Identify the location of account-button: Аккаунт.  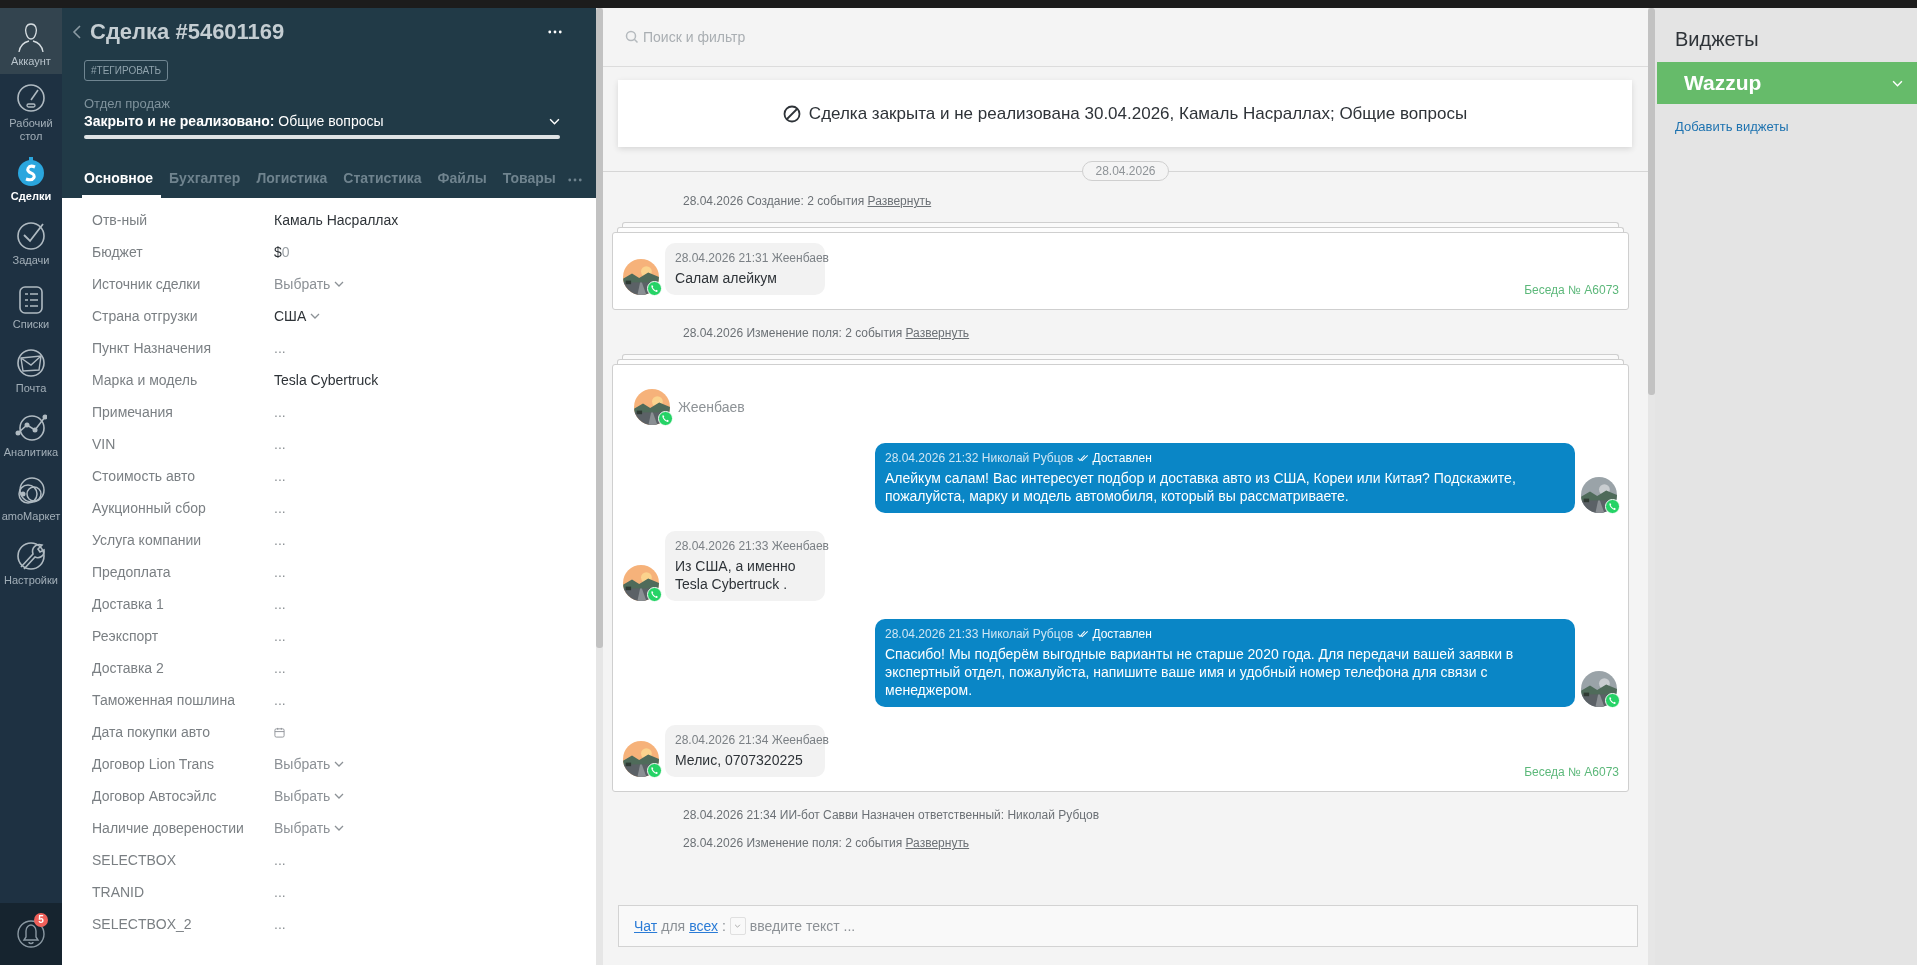
(31, 41).